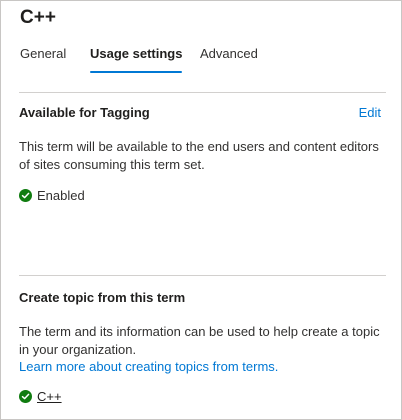 This screenshot has height=420, width=402. Describe the element at coordinates (136, 72) in the screenshot. I see `active-tab-indicator` at that location.